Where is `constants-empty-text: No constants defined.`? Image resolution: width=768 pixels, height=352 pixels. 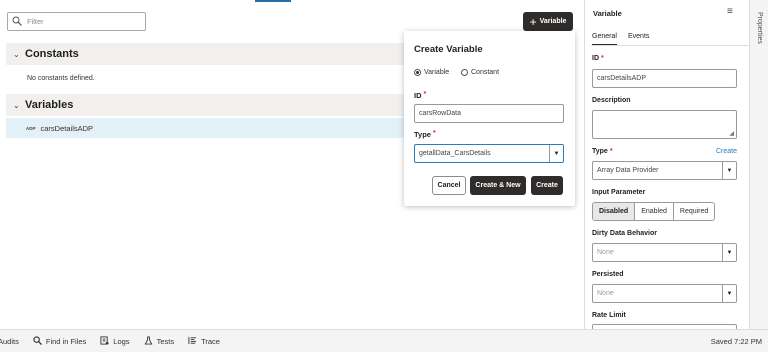 constants-empty-text: No constants defined. is located at coordinates (61, 78).